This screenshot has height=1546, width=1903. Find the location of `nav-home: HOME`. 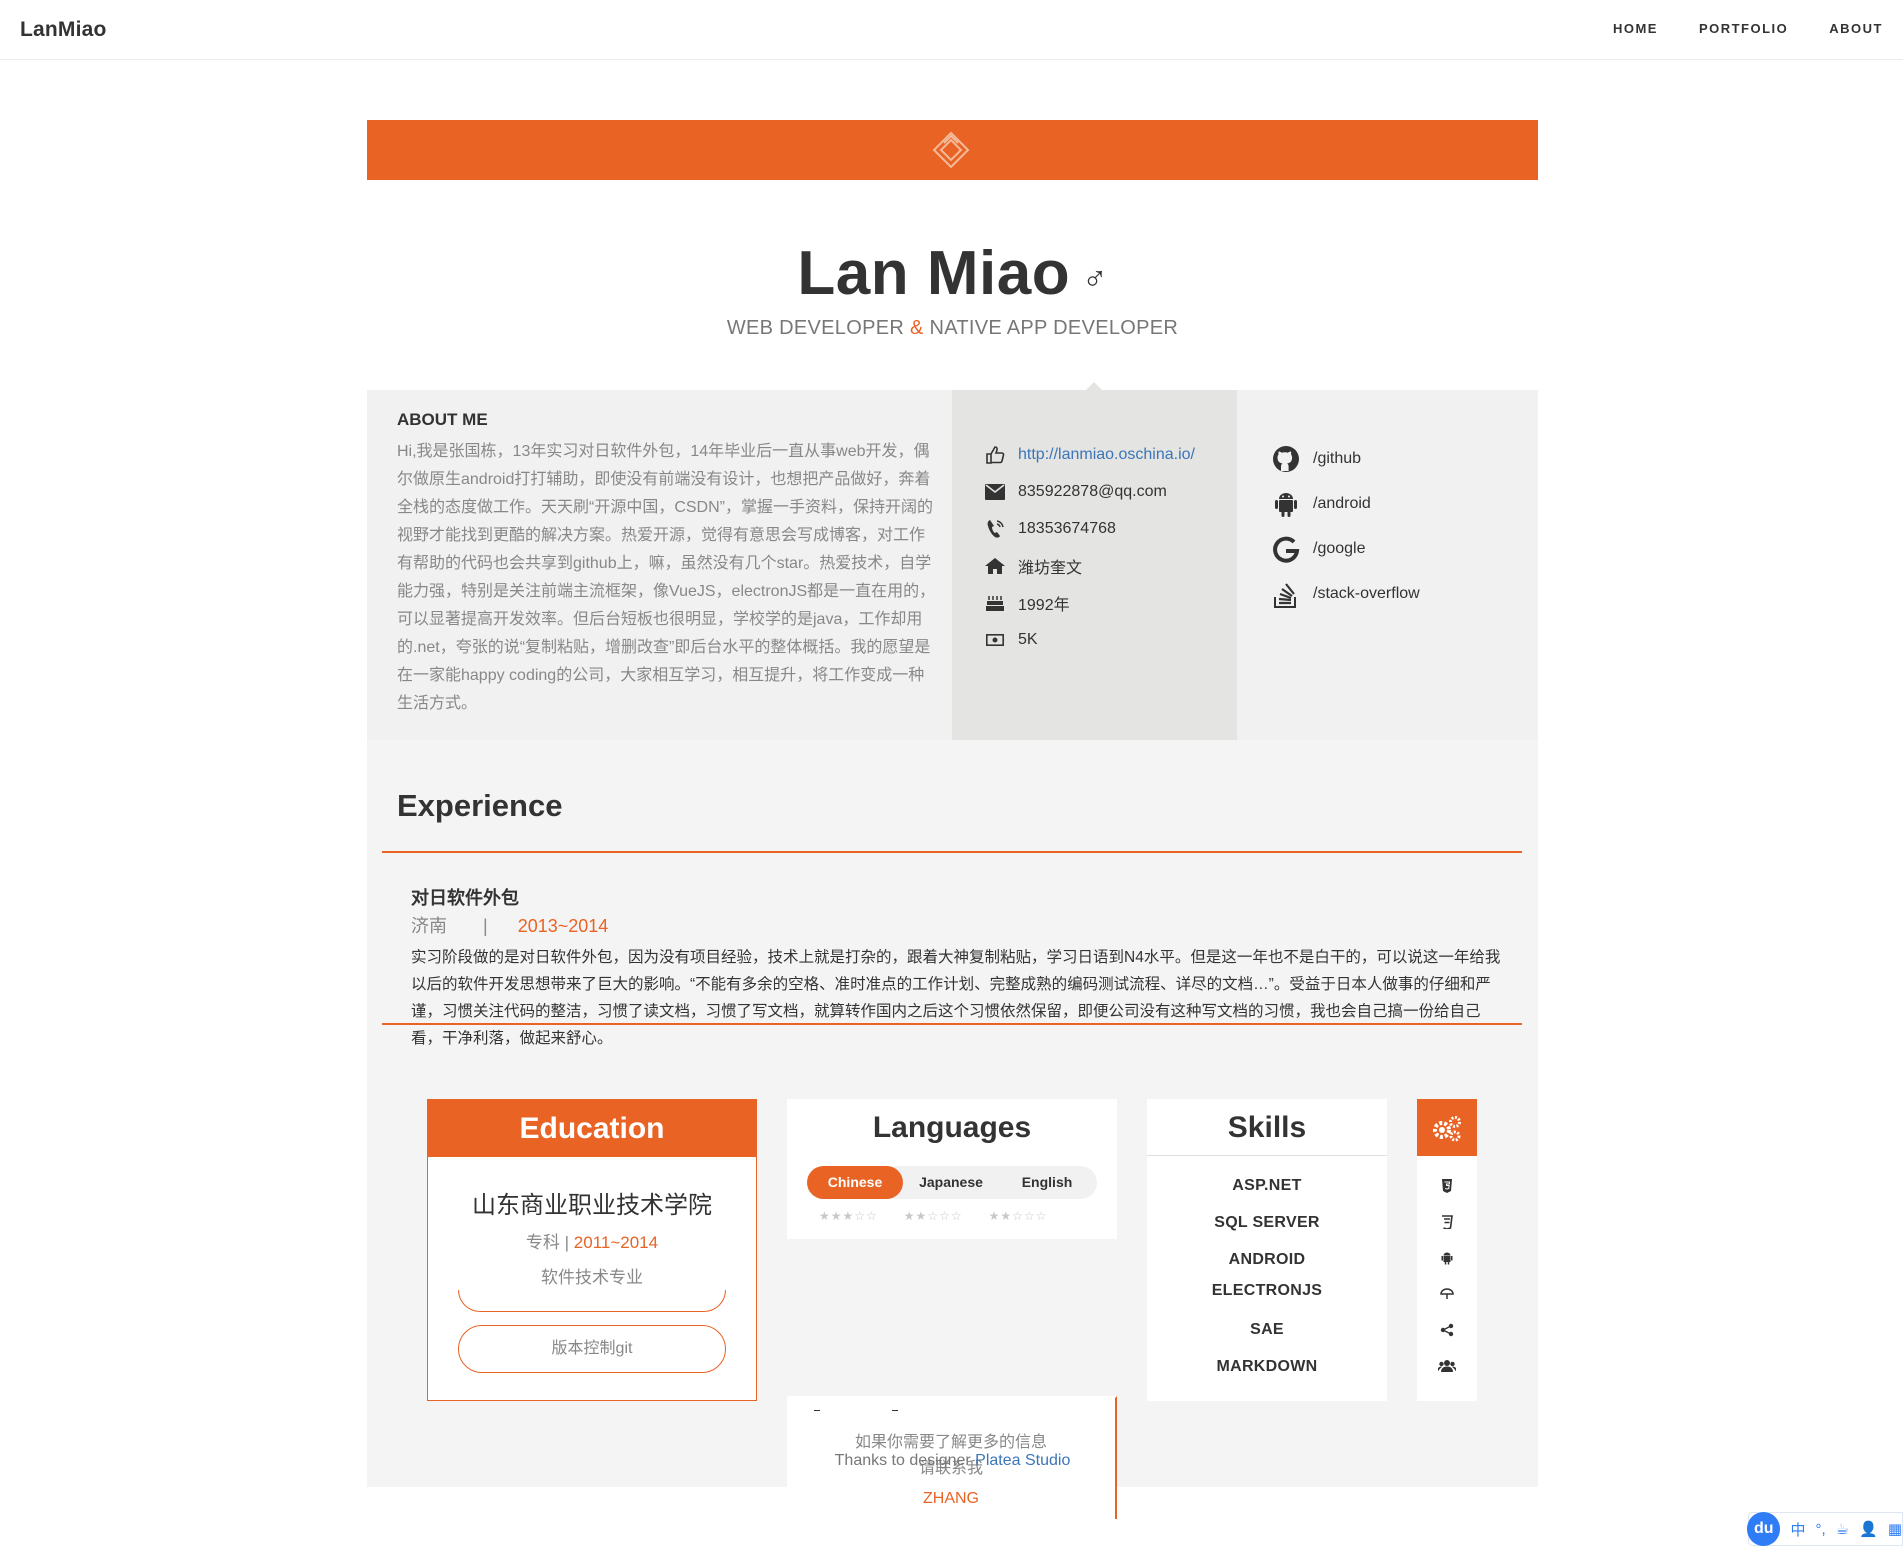

nav-home: HOME is located at coordinates (1635, 28).